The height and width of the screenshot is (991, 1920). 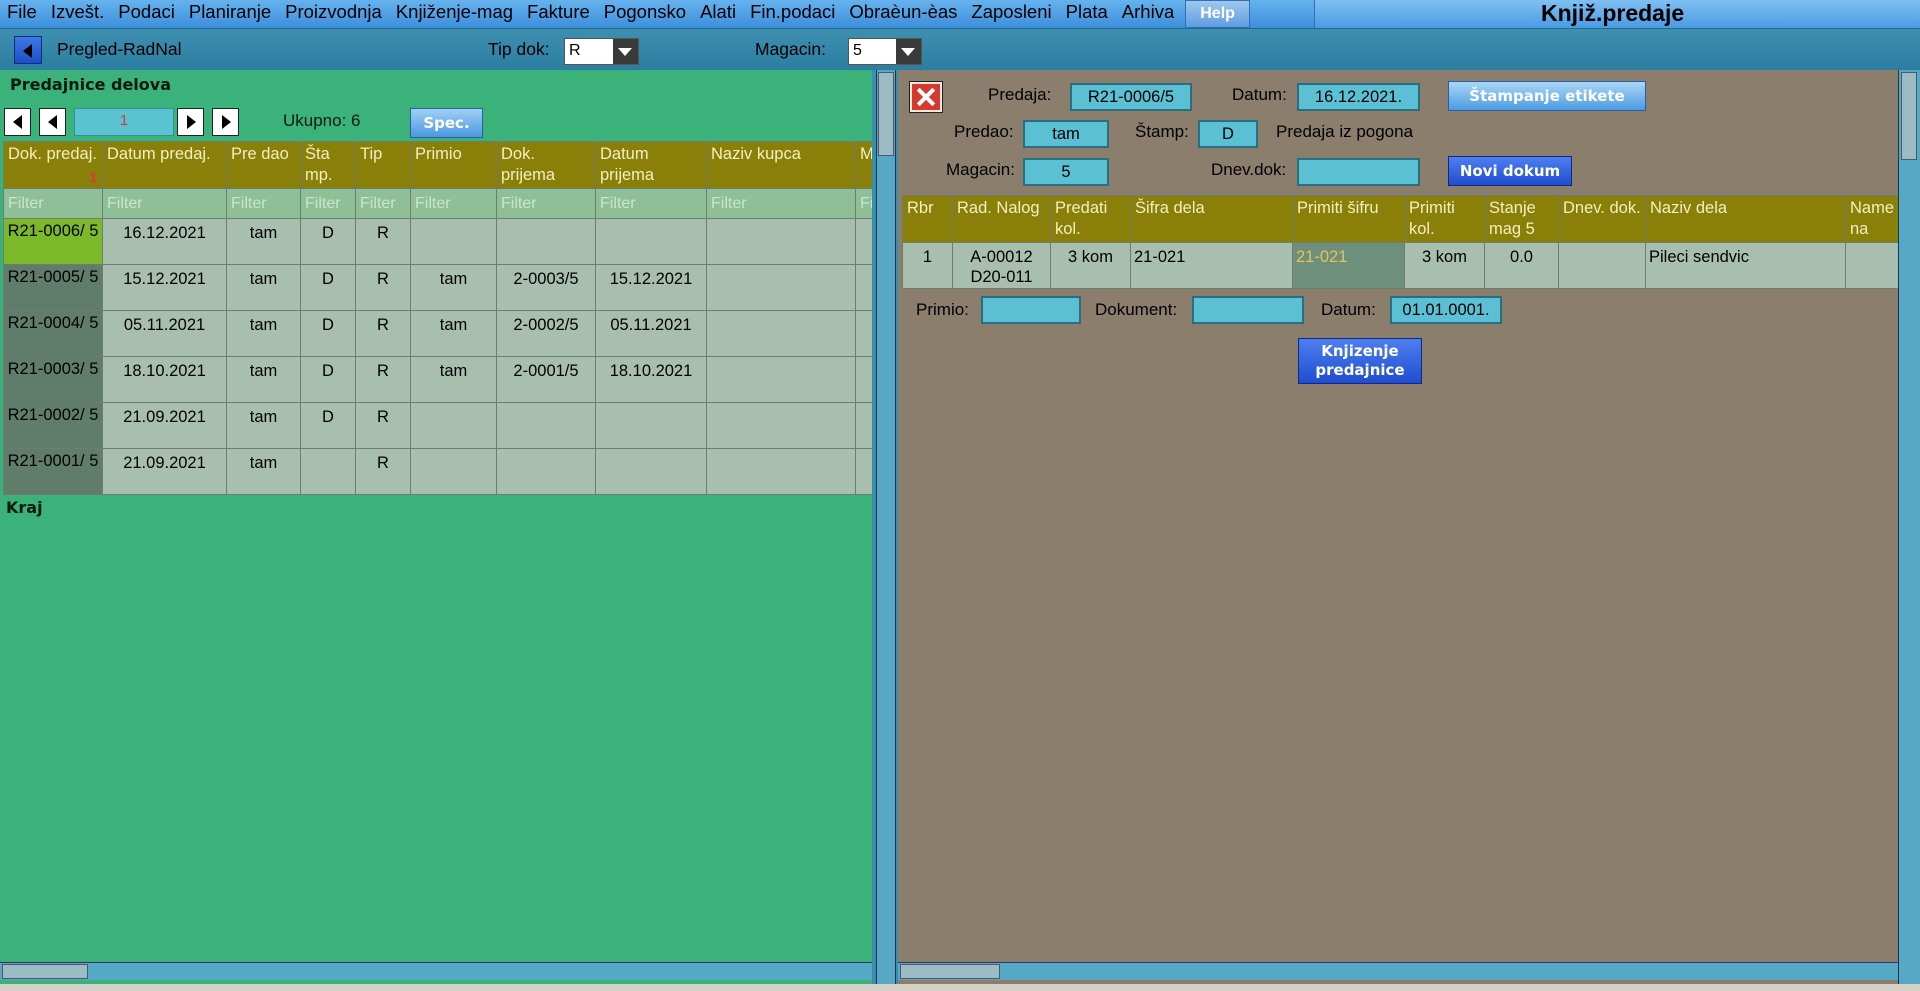 I want to click on close-icon, so click(x=926, y=97).